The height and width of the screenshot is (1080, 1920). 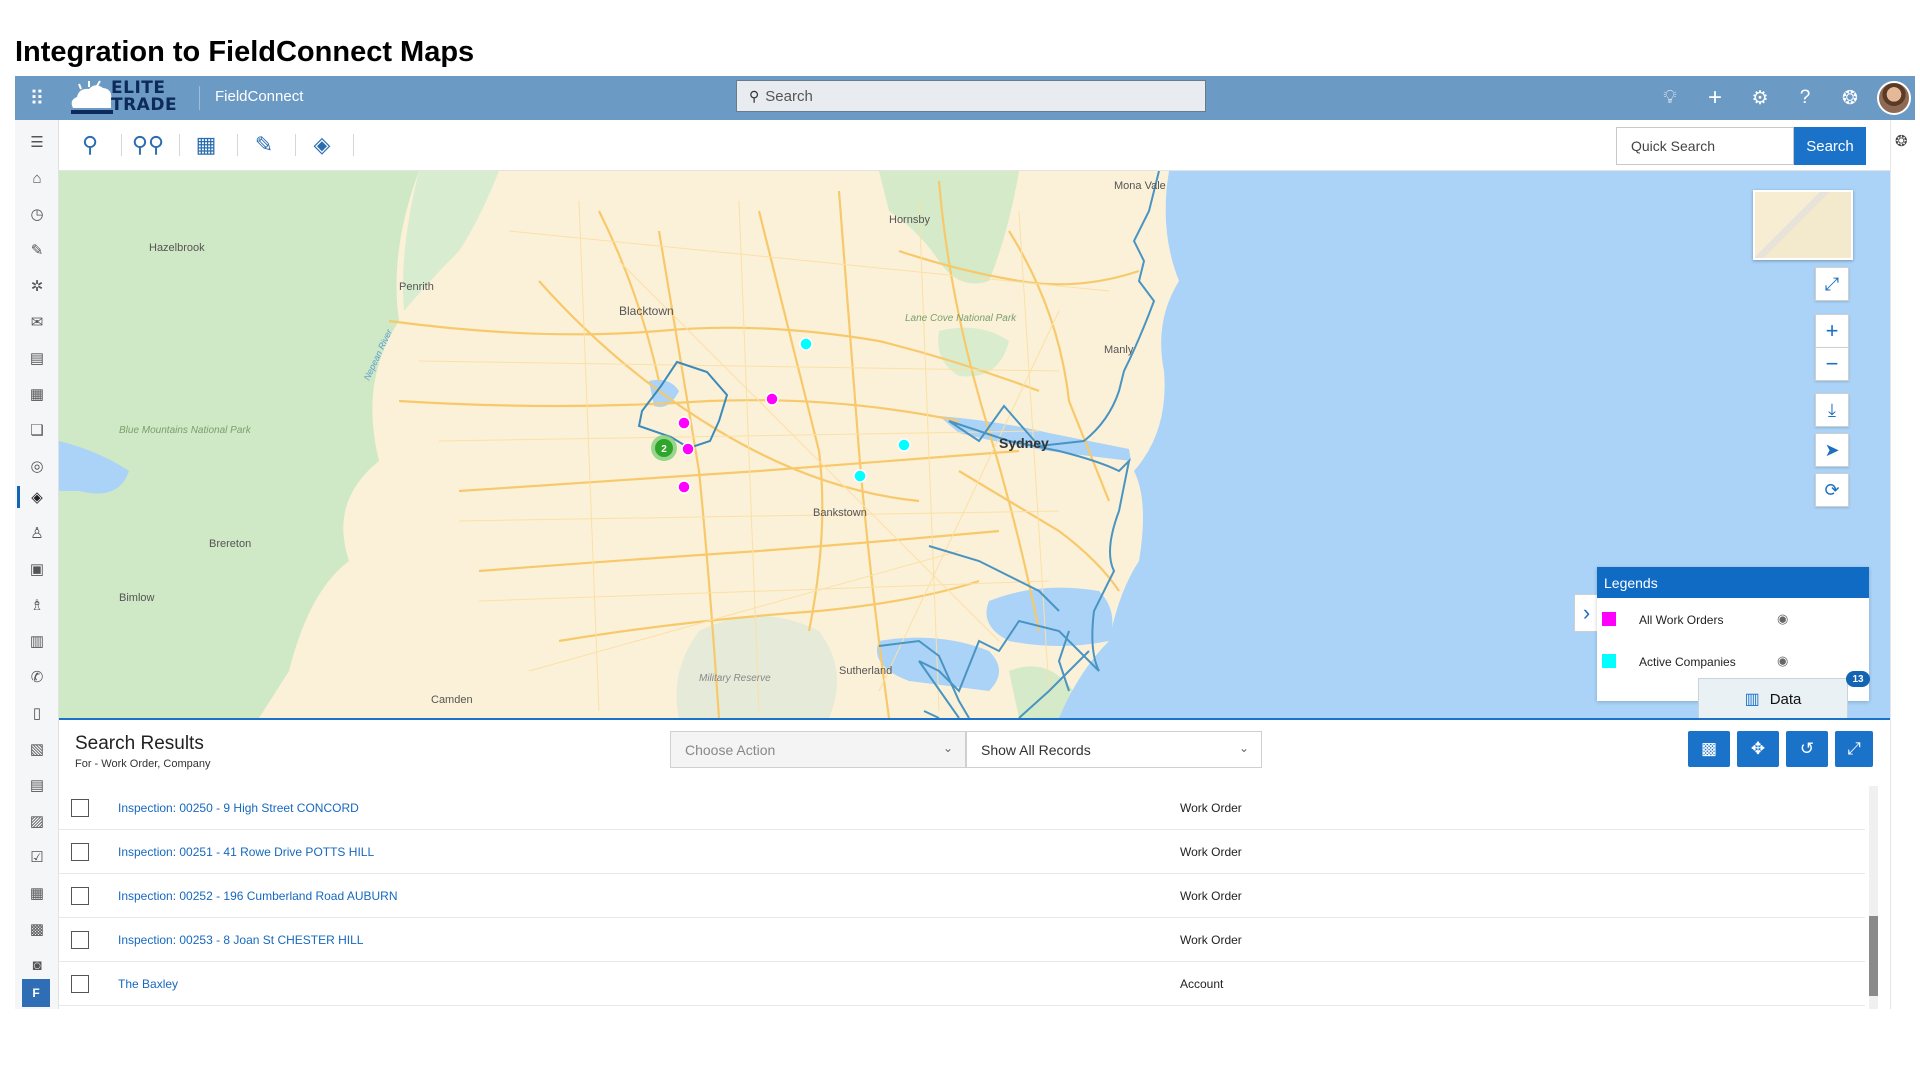 I want to click on zoom-page-icon: ▩, so click(x=37, y=929).